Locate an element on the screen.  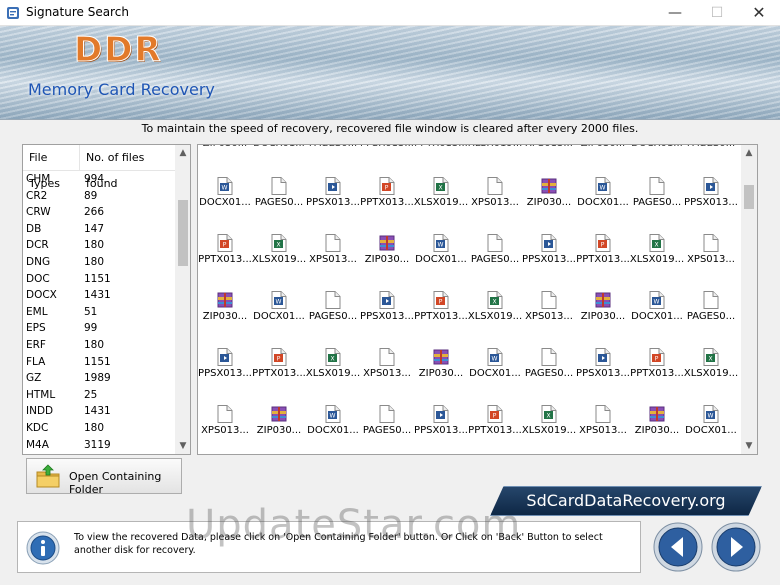
open-containing-folder-button: Open Containing Folder is located at coordinates (104, 477).